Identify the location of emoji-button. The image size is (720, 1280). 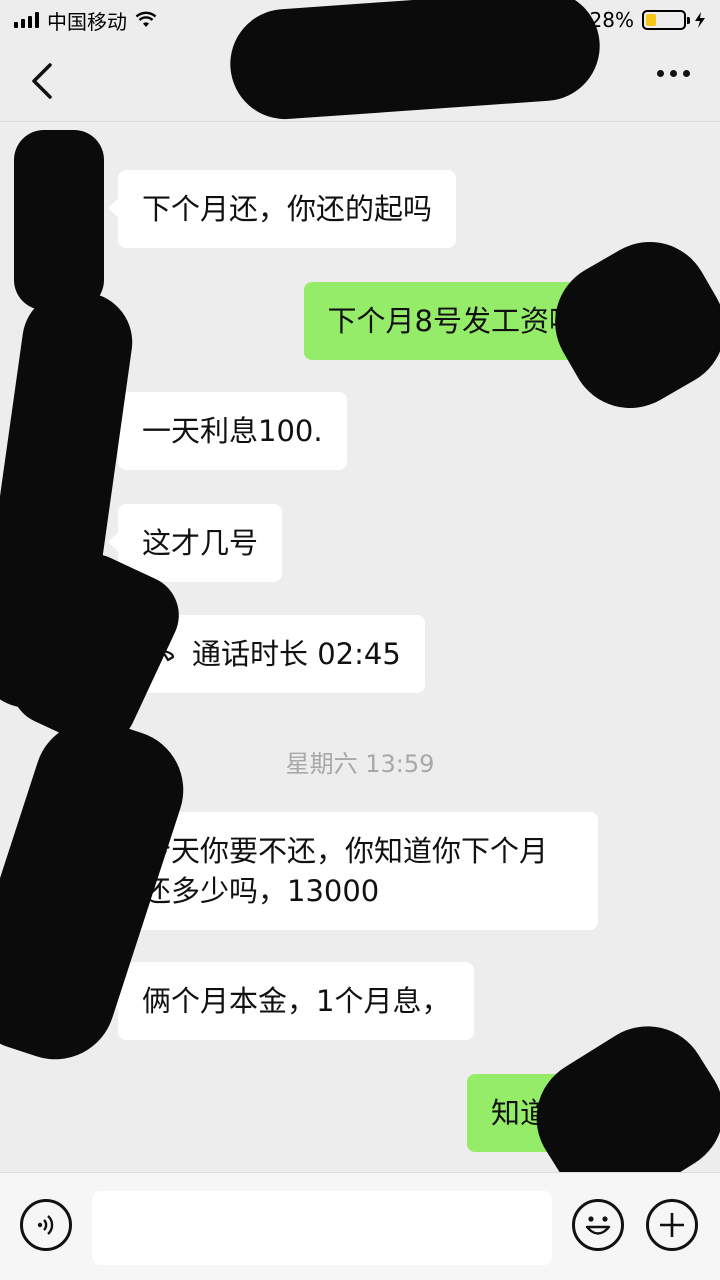
(598, 1225).